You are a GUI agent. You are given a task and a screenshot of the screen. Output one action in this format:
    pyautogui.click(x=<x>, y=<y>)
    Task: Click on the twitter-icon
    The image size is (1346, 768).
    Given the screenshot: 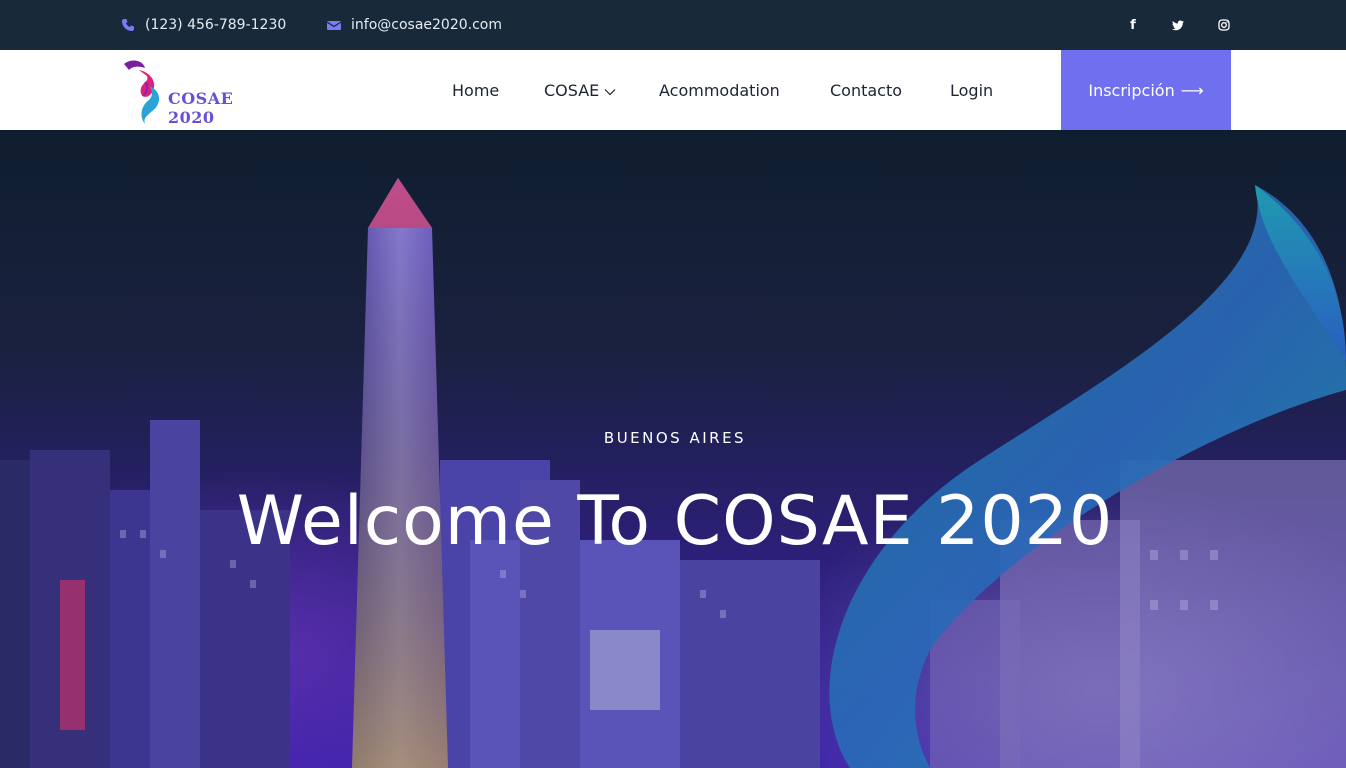 What is the action you would take?
    pyautogui.click(x=1178, y=25)
    